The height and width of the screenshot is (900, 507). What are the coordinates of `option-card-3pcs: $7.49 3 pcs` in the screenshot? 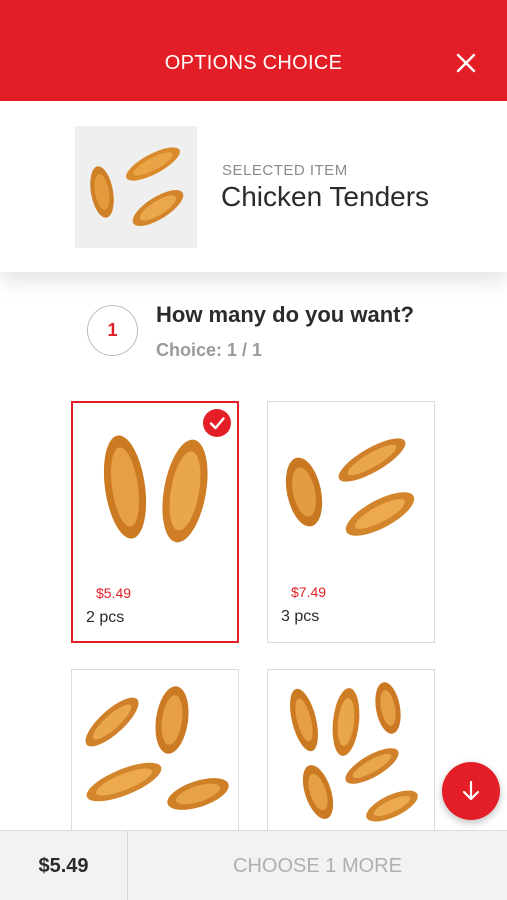 It's located at (351, 522).